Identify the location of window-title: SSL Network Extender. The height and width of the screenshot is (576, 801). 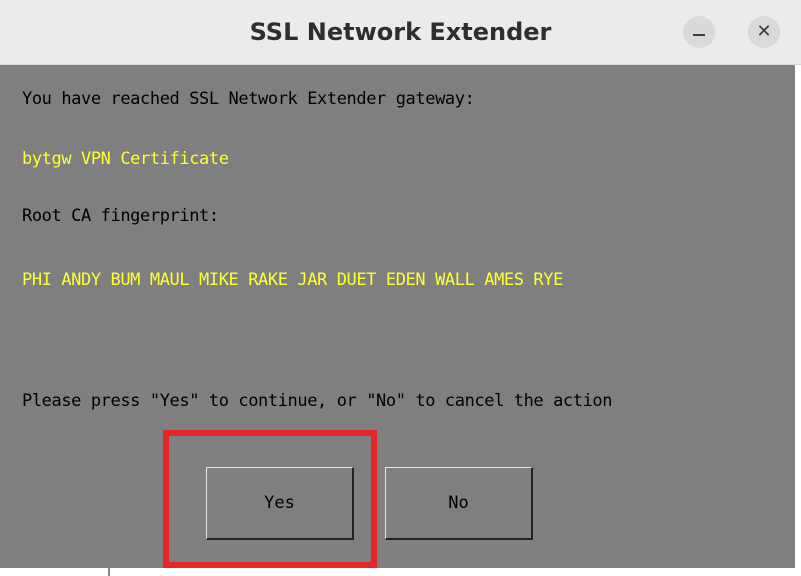
(400, 32).